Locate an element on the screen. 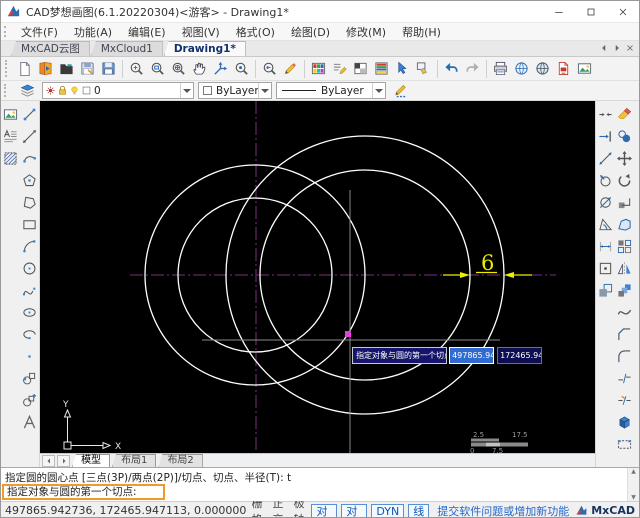 The width and height of the screenshot is (640, 518). layout-tab-0: 模型 is located at coordinates (91, 460).